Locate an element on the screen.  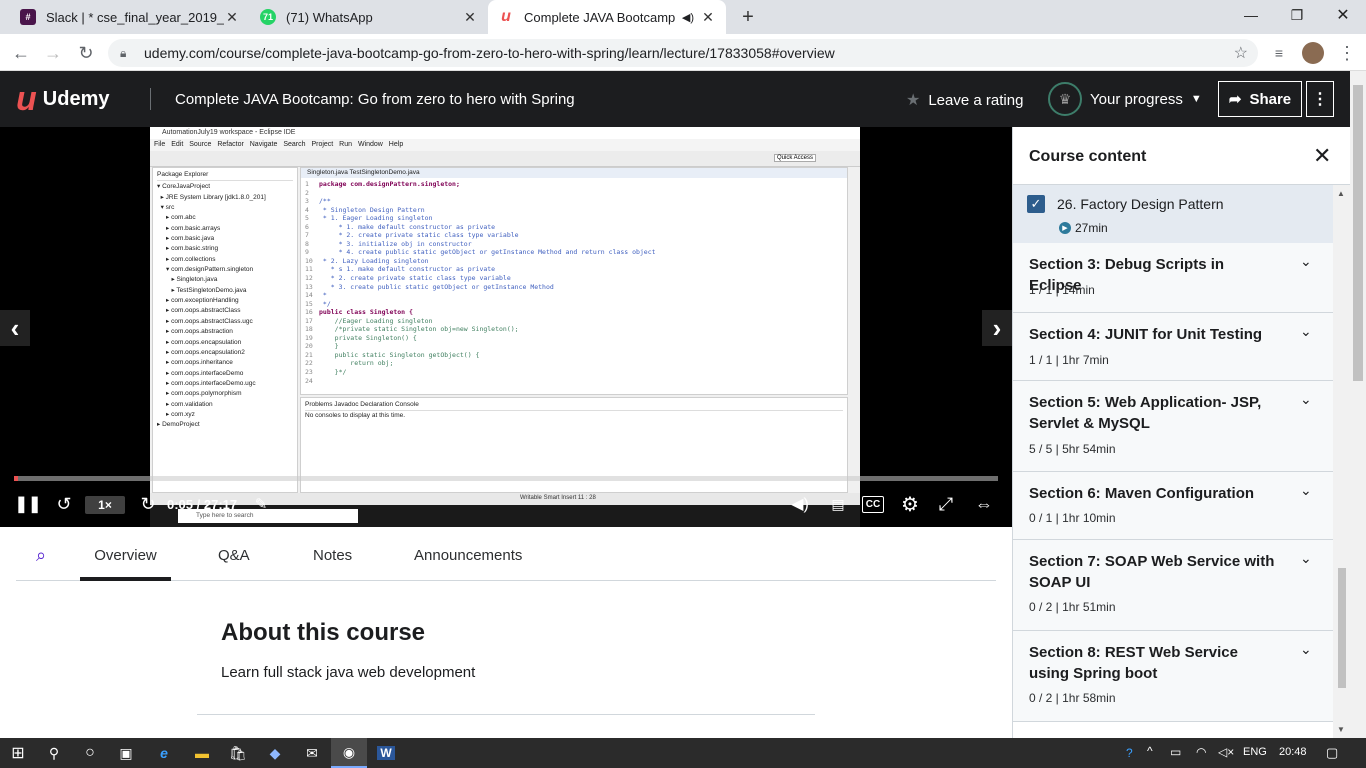
back-icon: ← is located at coordinates (21, 53).